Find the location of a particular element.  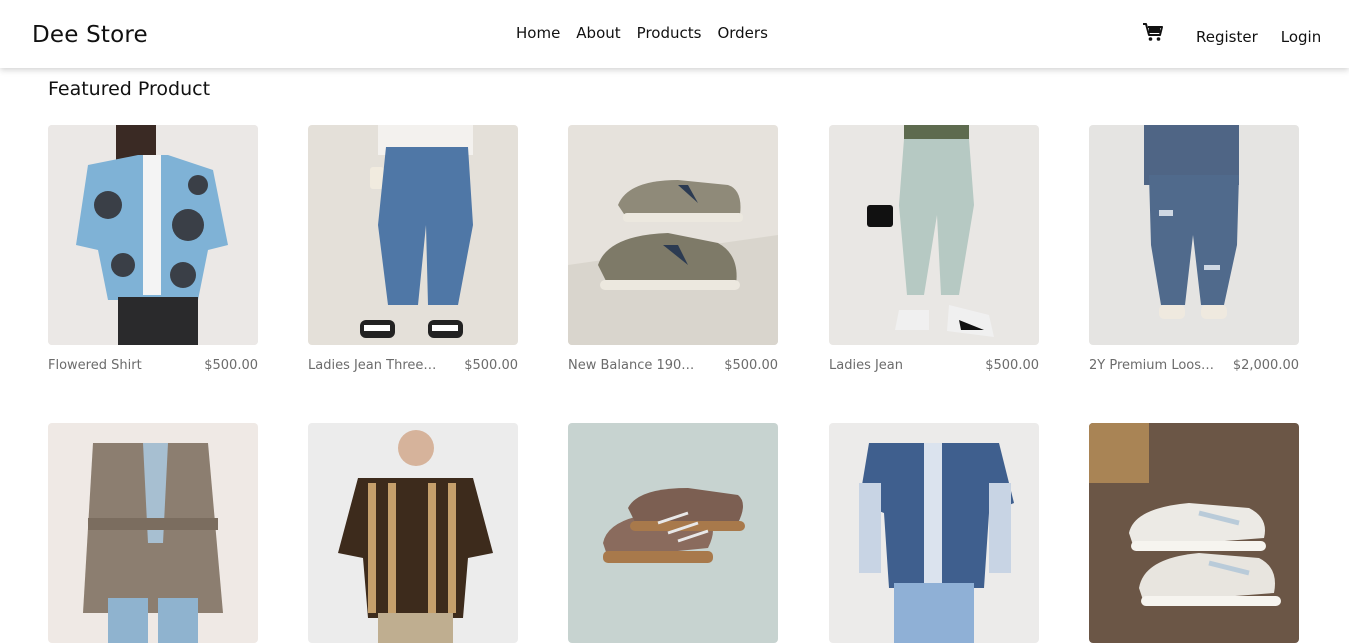

product-card: 2Y Premium Loose Fit Jean $2,000.00 is located at coordinates (1194, 249).